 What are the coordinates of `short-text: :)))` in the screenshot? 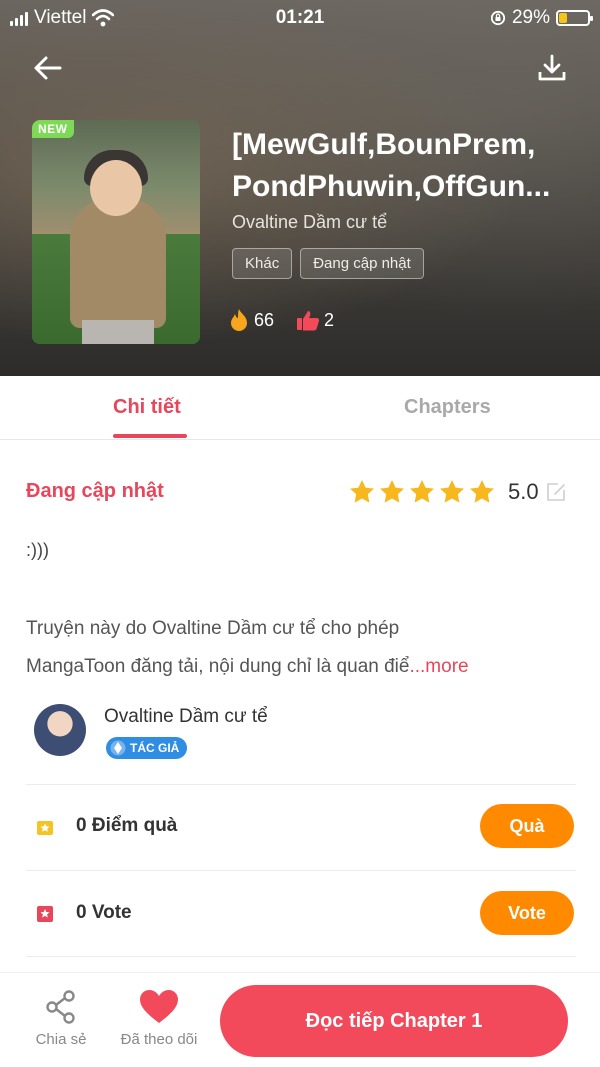 It's located at (37, 550).